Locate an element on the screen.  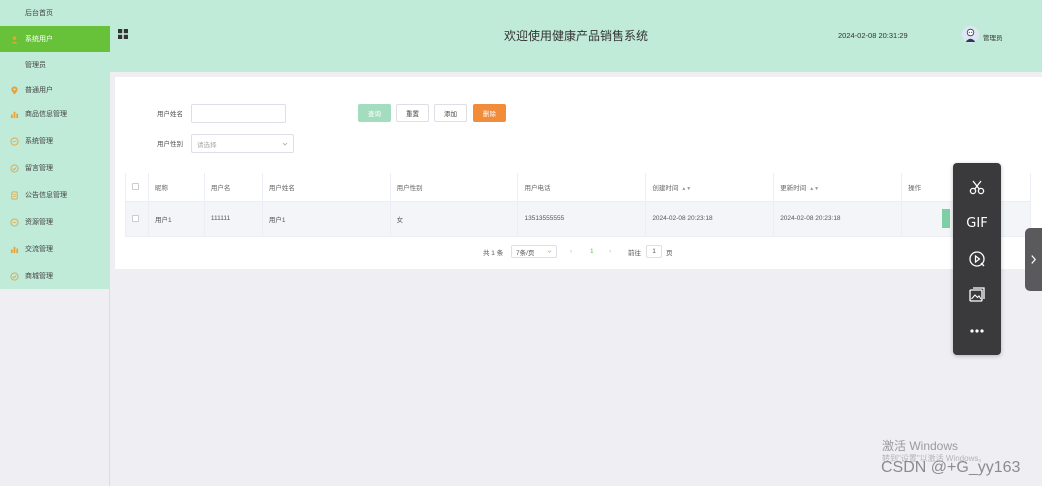
pagination: 共 1 条 7条/页 ‹ 1 › 前往 1 页 is located at coordinates (578, 252).